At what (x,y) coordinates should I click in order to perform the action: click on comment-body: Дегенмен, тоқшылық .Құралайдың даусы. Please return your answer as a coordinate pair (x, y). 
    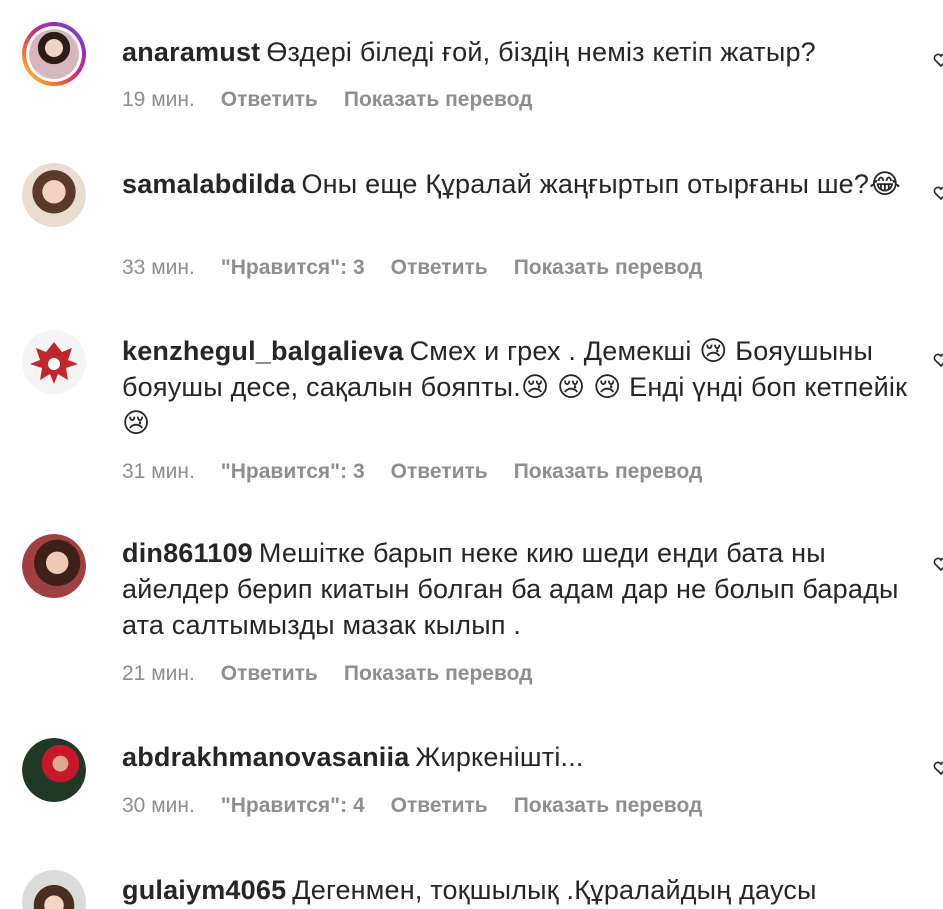
    Looking at the image, I should click on (554, 890).